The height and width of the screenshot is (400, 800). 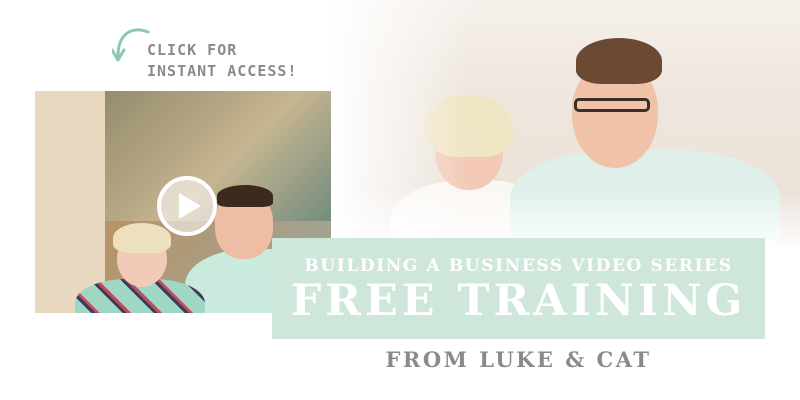 I want to click on banner-title: FREE TRAINING, so click(x=518, y=301).